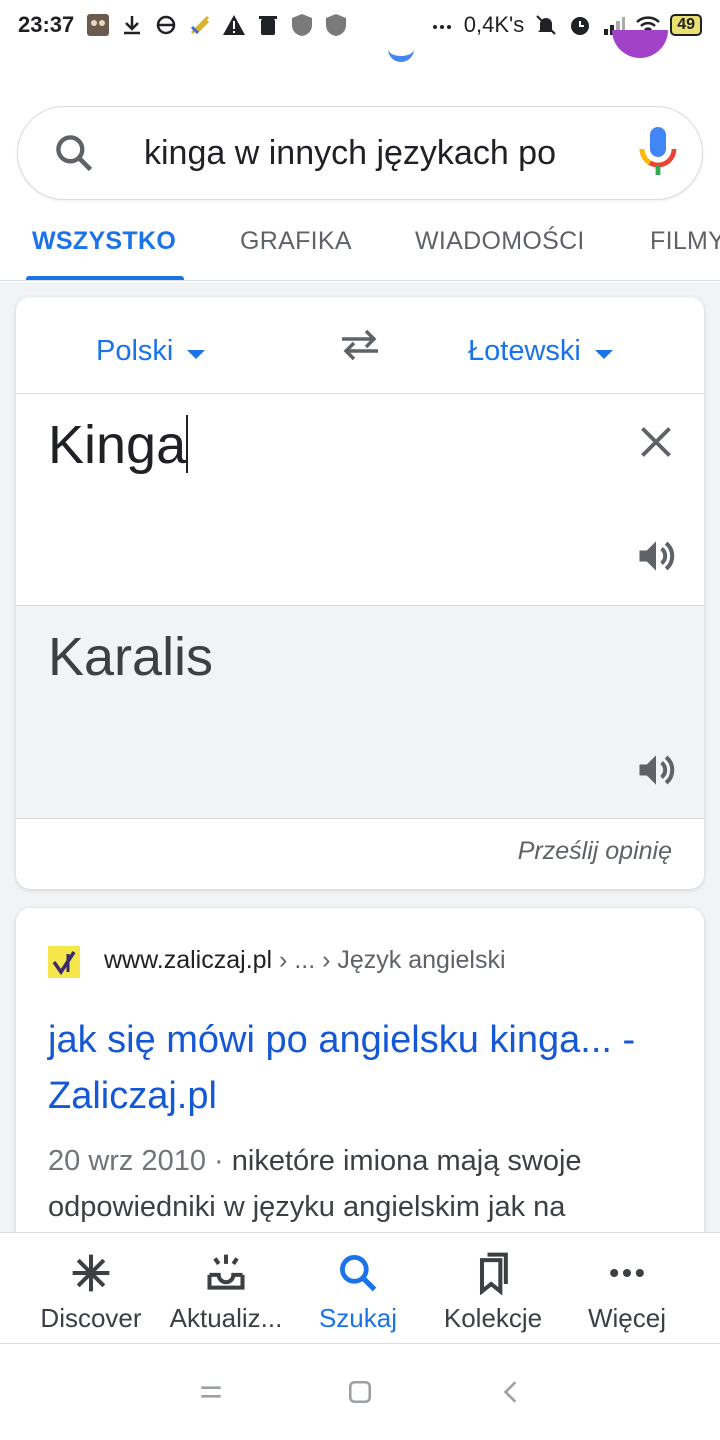  What do you see at coordinates (546, 25) in the screenshot?
I see `mute-icon` at bounding box center [546, 25].